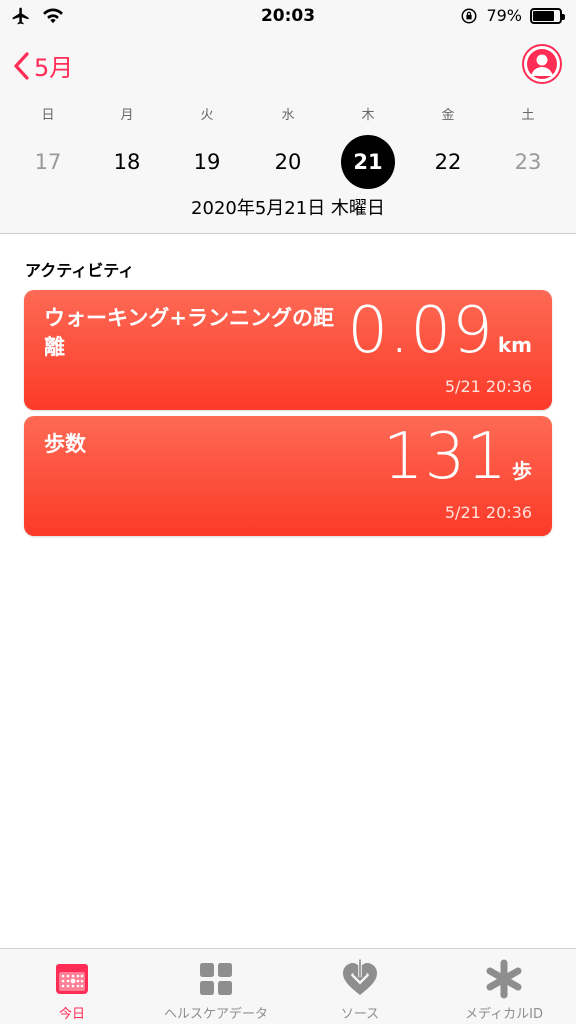  I want to click on card-value: 131 歩, so click(457, 457).